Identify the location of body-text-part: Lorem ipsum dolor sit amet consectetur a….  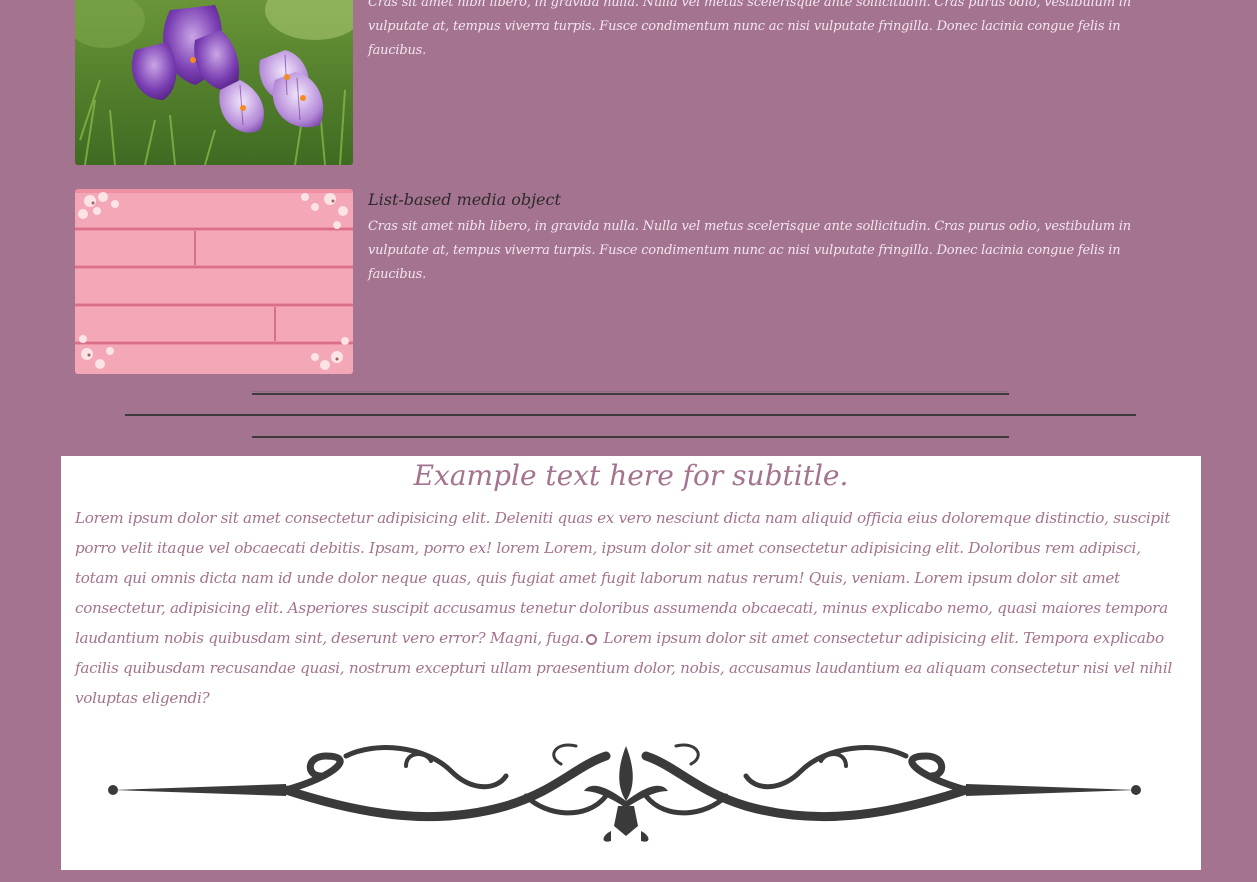
(623, 578).